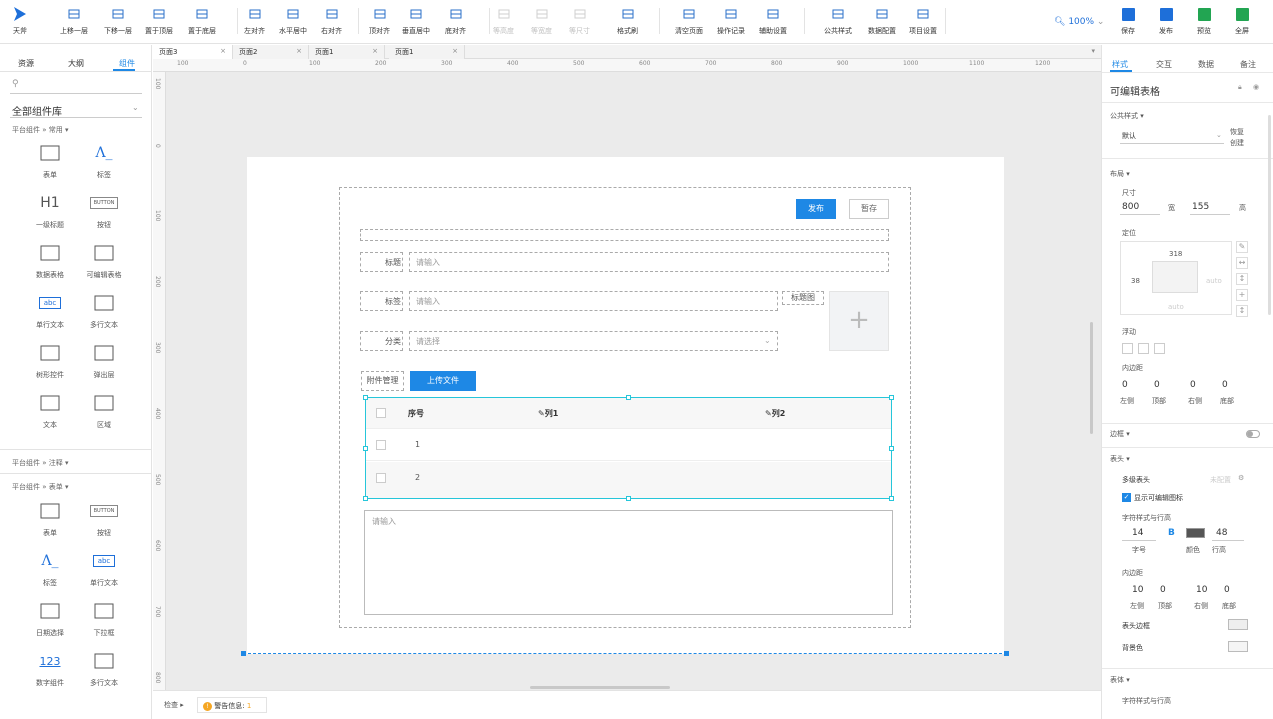 Image resolution: width=1273 pixels, height=719 pixels. I want to click on component-popup: 弹出层, so click(104, 361).